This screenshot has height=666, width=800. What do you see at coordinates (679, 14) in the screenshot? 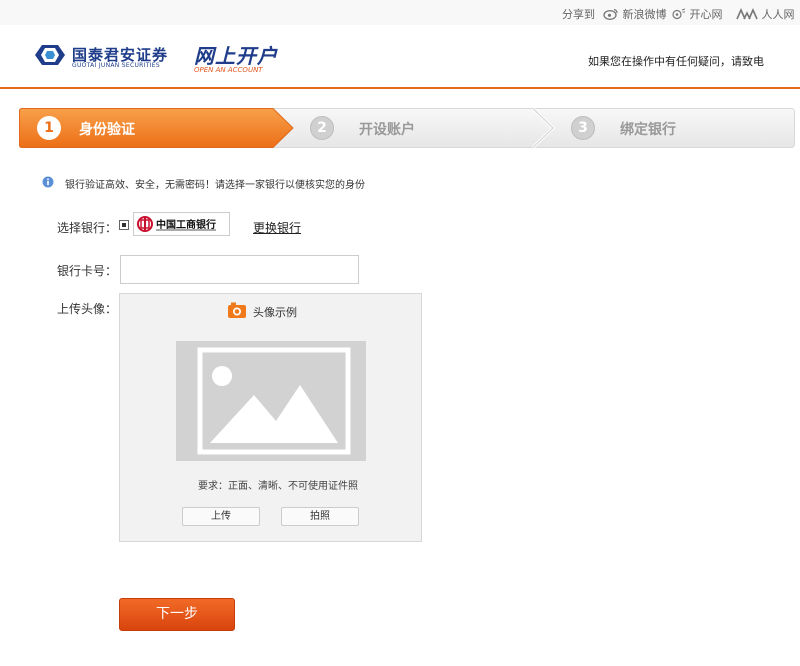
I see `kaixin-icon` at bounding box center [679, 14].